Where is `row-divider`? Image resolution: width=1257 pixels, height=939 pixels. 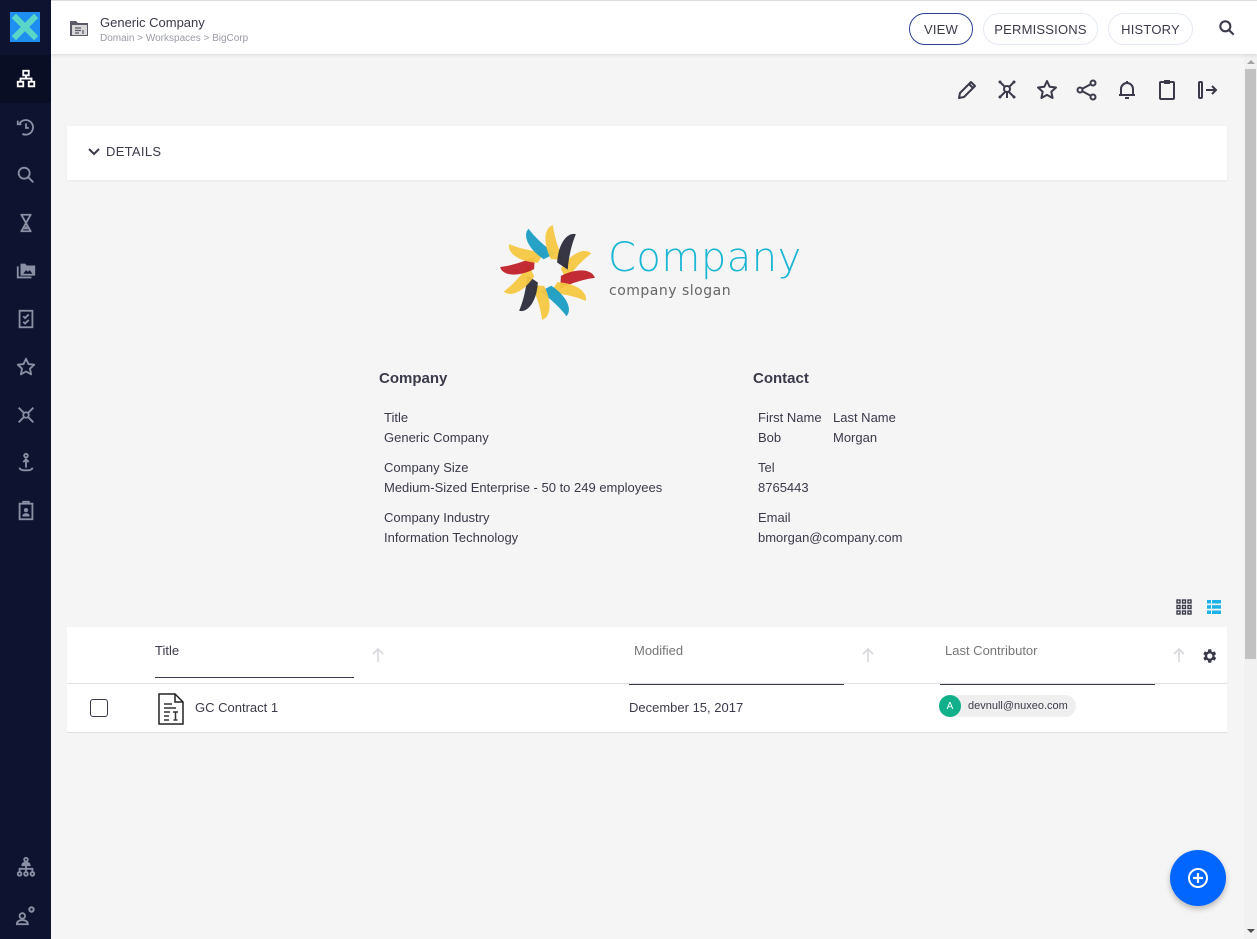
row-divider is located at coordinates (647, 732).